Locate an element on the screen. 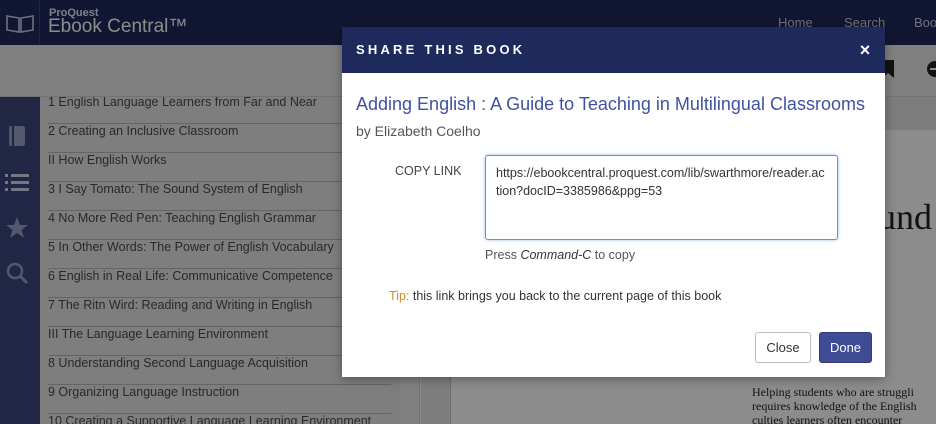 The height and width of the screenshot is (424, 936). copy-hint-suffix: to copy is located at coordinates (613, 255).